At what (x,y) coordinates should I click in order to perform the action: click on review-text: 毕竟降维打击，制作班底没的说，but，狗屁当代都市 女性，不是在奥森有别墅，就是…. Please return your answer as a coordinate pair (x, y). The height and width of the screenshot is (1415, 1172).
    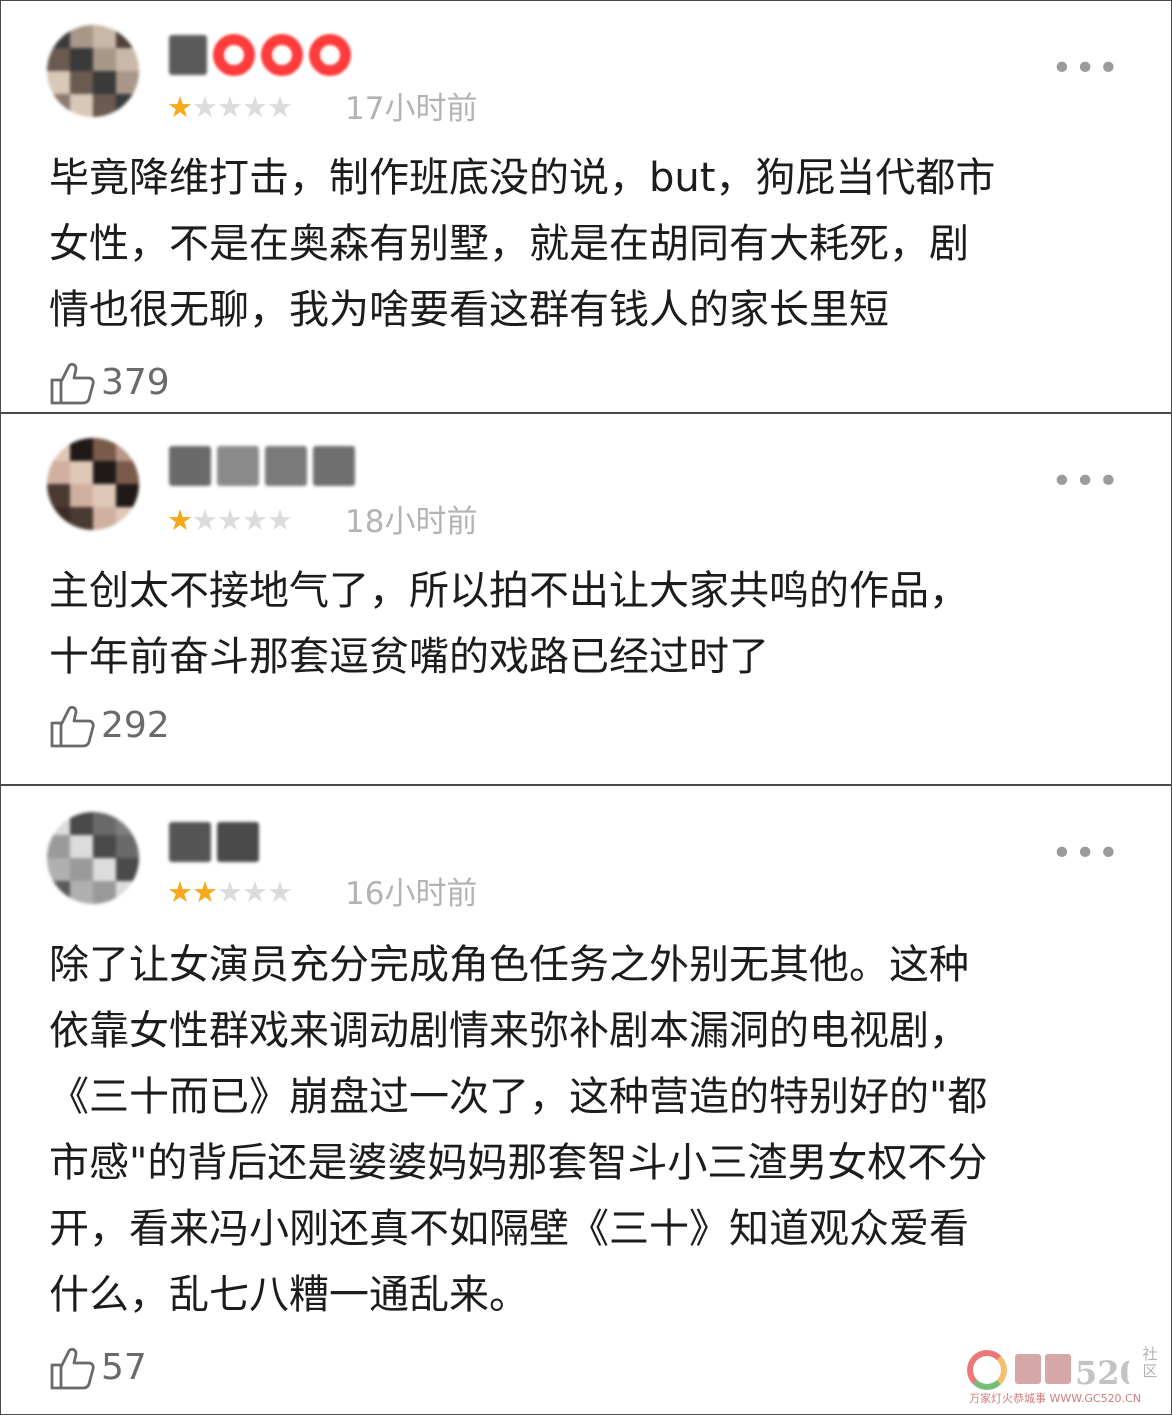
    Looking at the image, I should click on (522, 244).